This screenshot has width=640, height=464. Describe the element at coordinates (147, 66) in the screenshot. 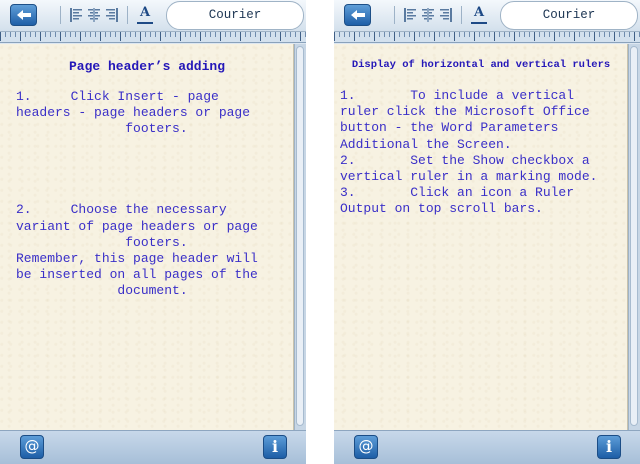

I see `page-title: Page header’s adding` at that location.